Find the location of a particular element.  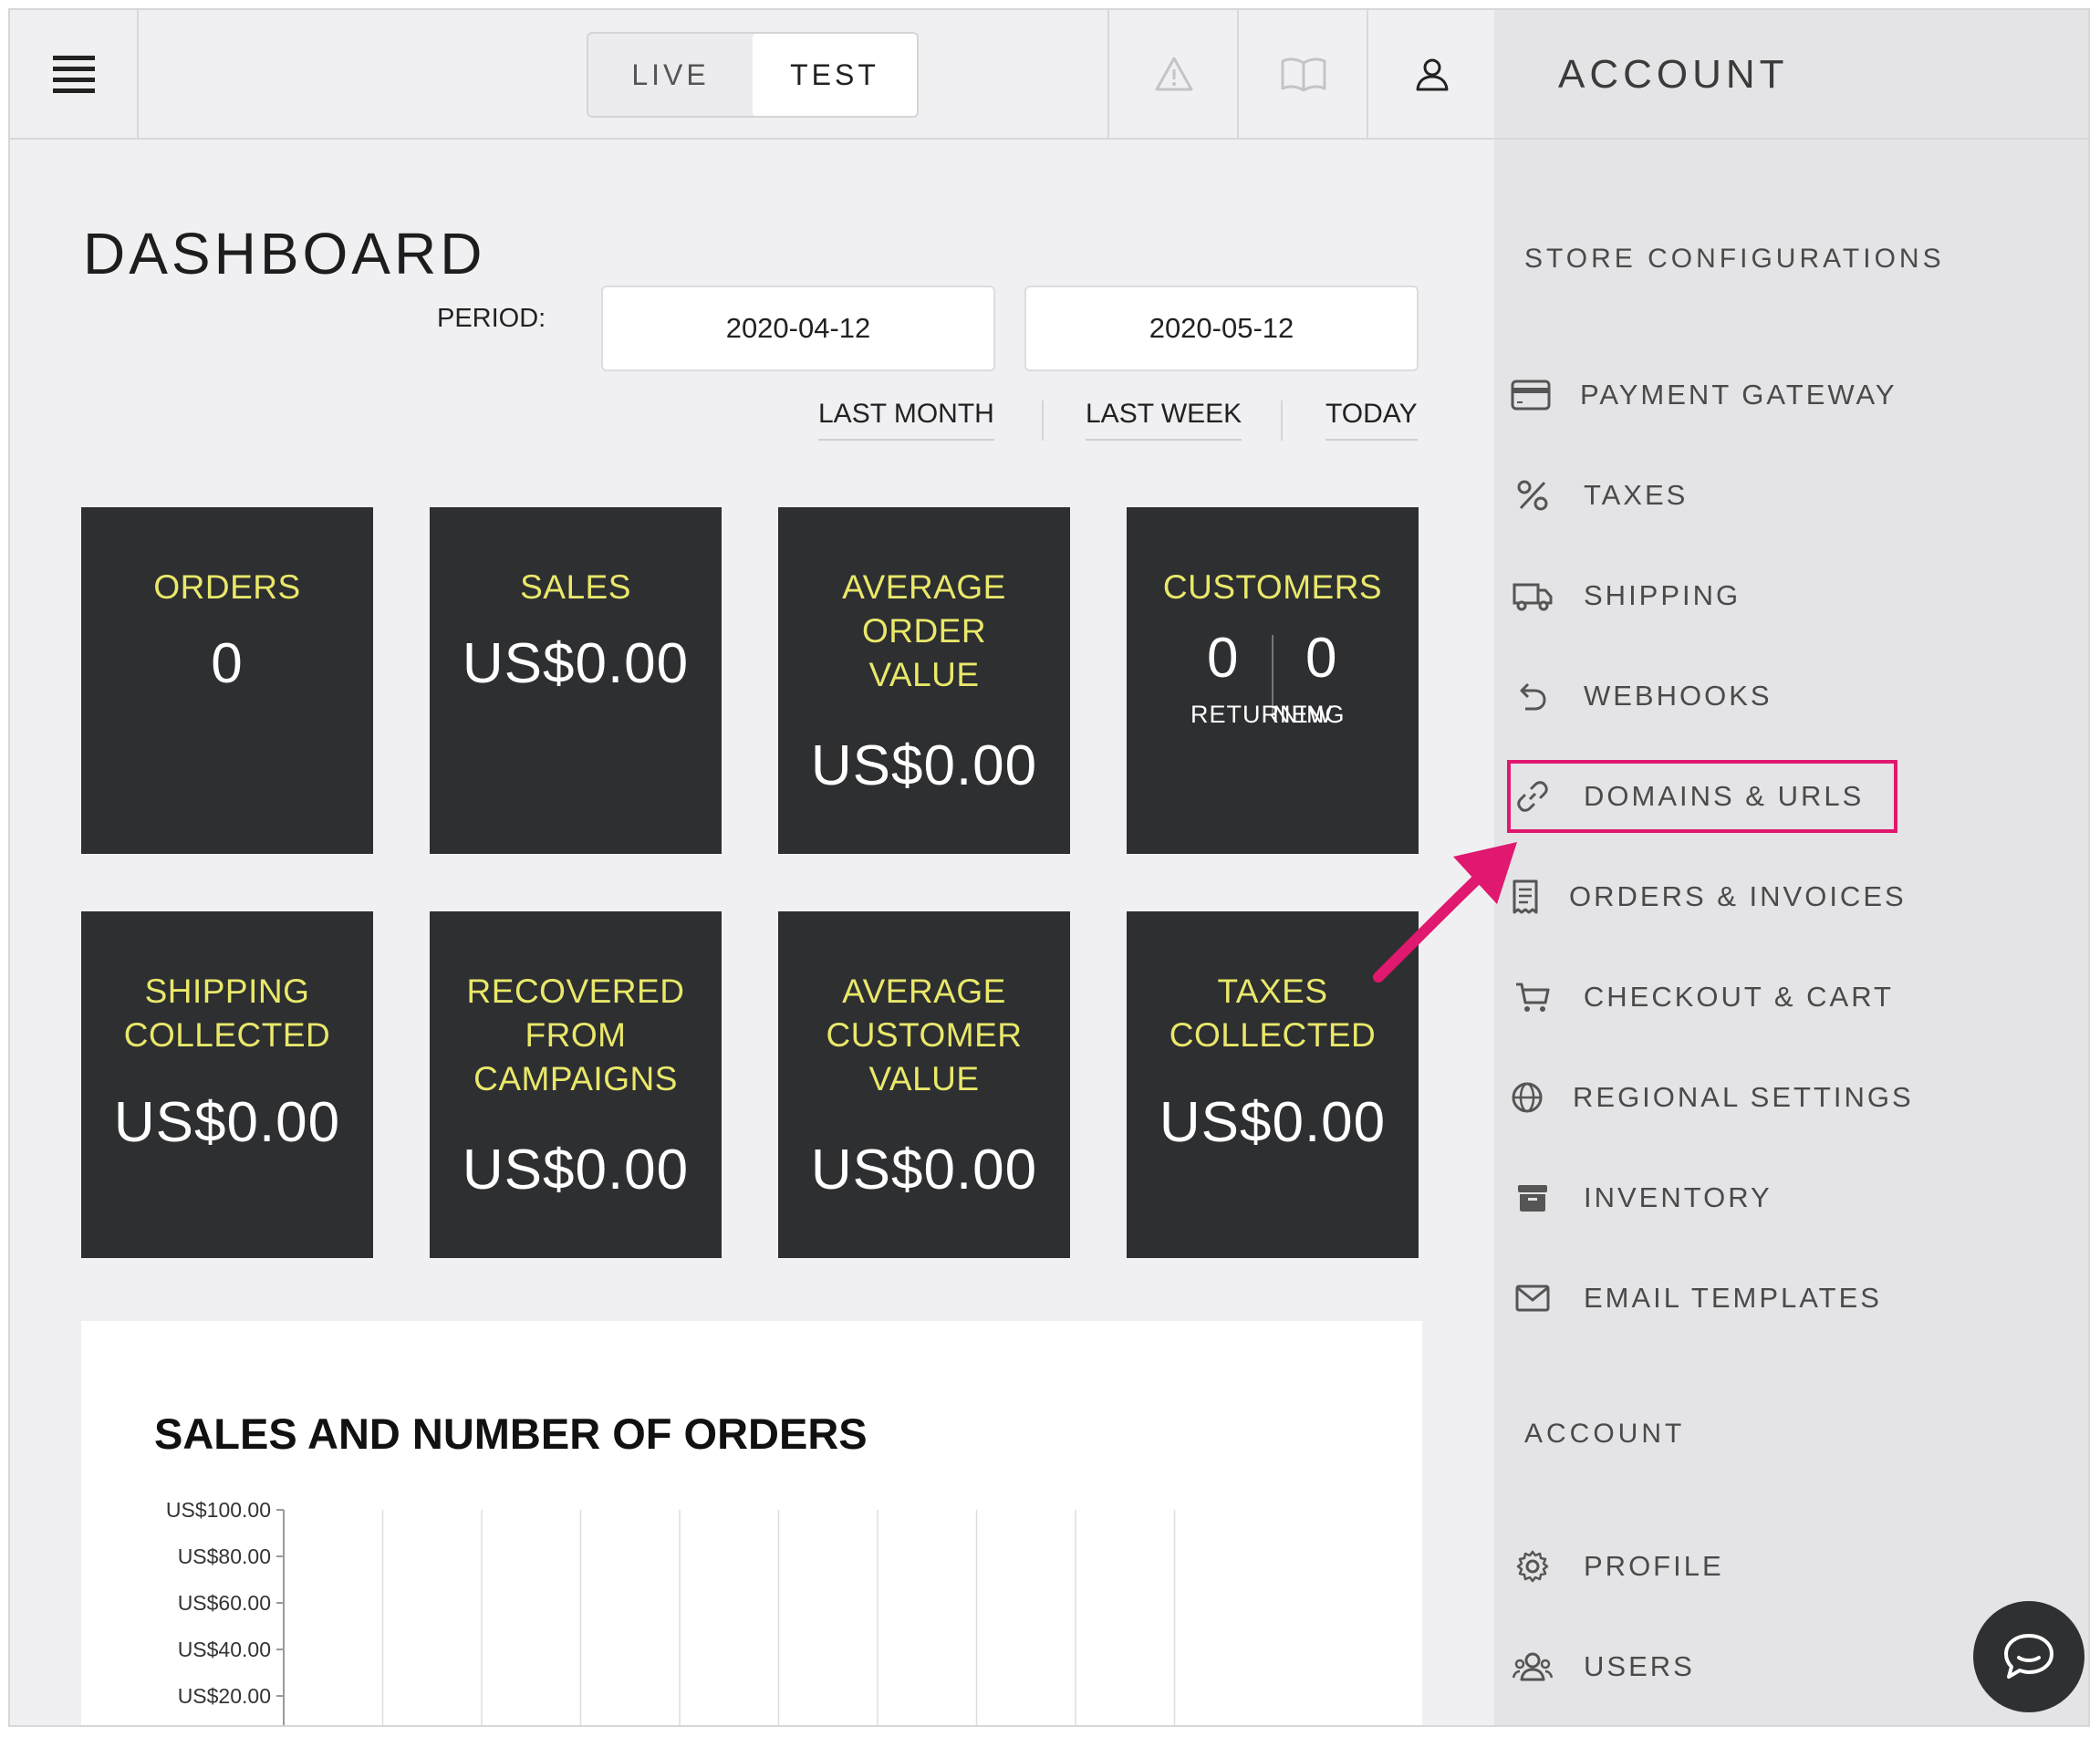

sidebar-item-payment-gateway: PAYMENT GATEWAY is located at coordinates (1704, 395).